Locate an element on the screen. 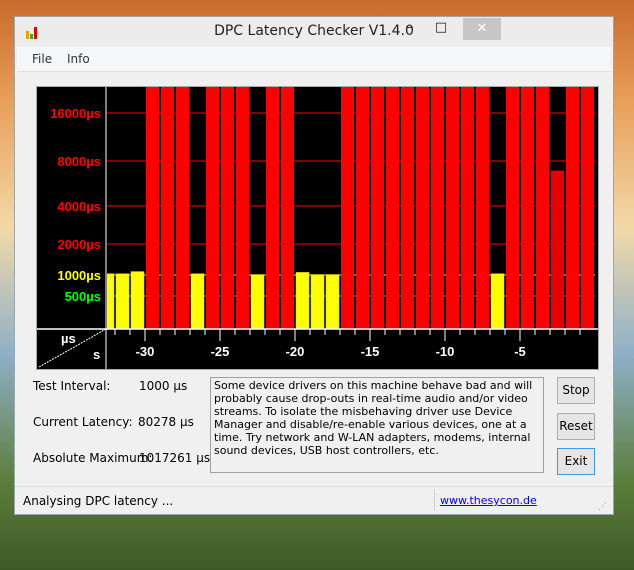 This screenshot has width=634, height=570. website-link: www.thesycon.de is located at coordinates (488, 500).